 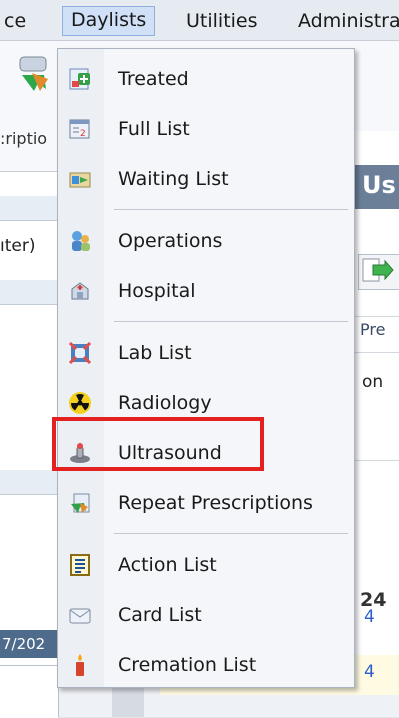 What do you see at coordinates (167, 565) in the screenshot?
I see `menu-item-label: Action List` at bounding box center [167, 565].